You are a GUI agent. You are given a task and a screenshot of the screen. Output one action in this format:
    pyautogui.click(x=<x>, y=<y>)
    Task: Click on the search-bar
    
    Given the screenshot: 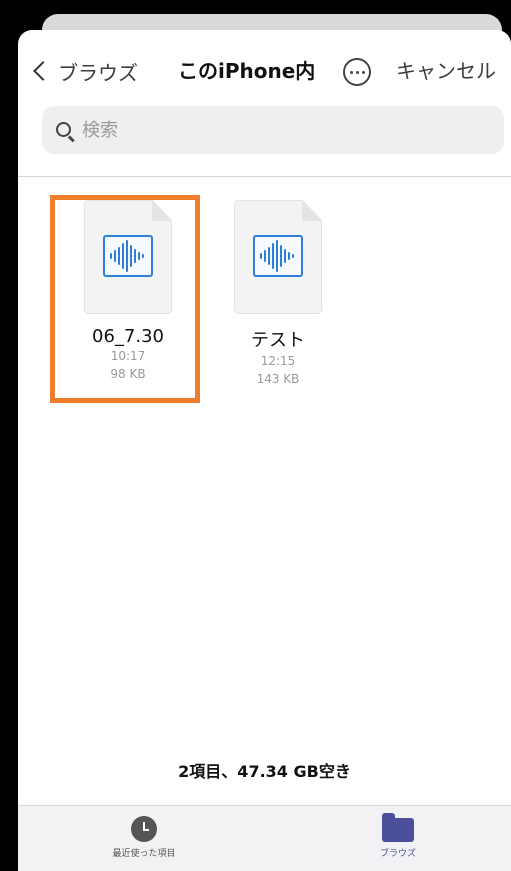 What is the action you would take?
    pyautogui.click(x=273, y=130)
    